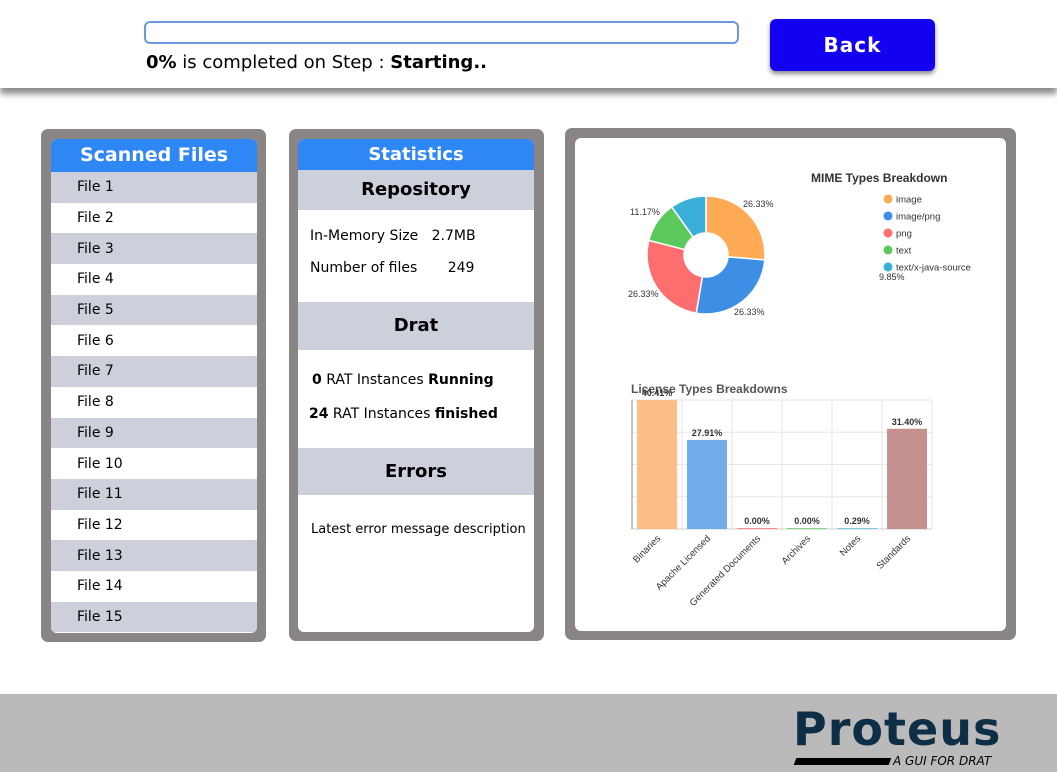  I want to click on bar-value-label: 31.40%, so click(907, 422).